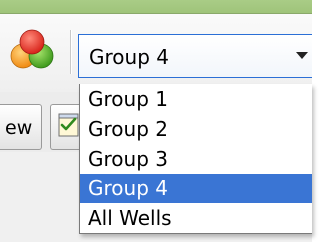 The height and width of the screenshot is (242, 320). I want to click on groups-icon, so click(32, 50).